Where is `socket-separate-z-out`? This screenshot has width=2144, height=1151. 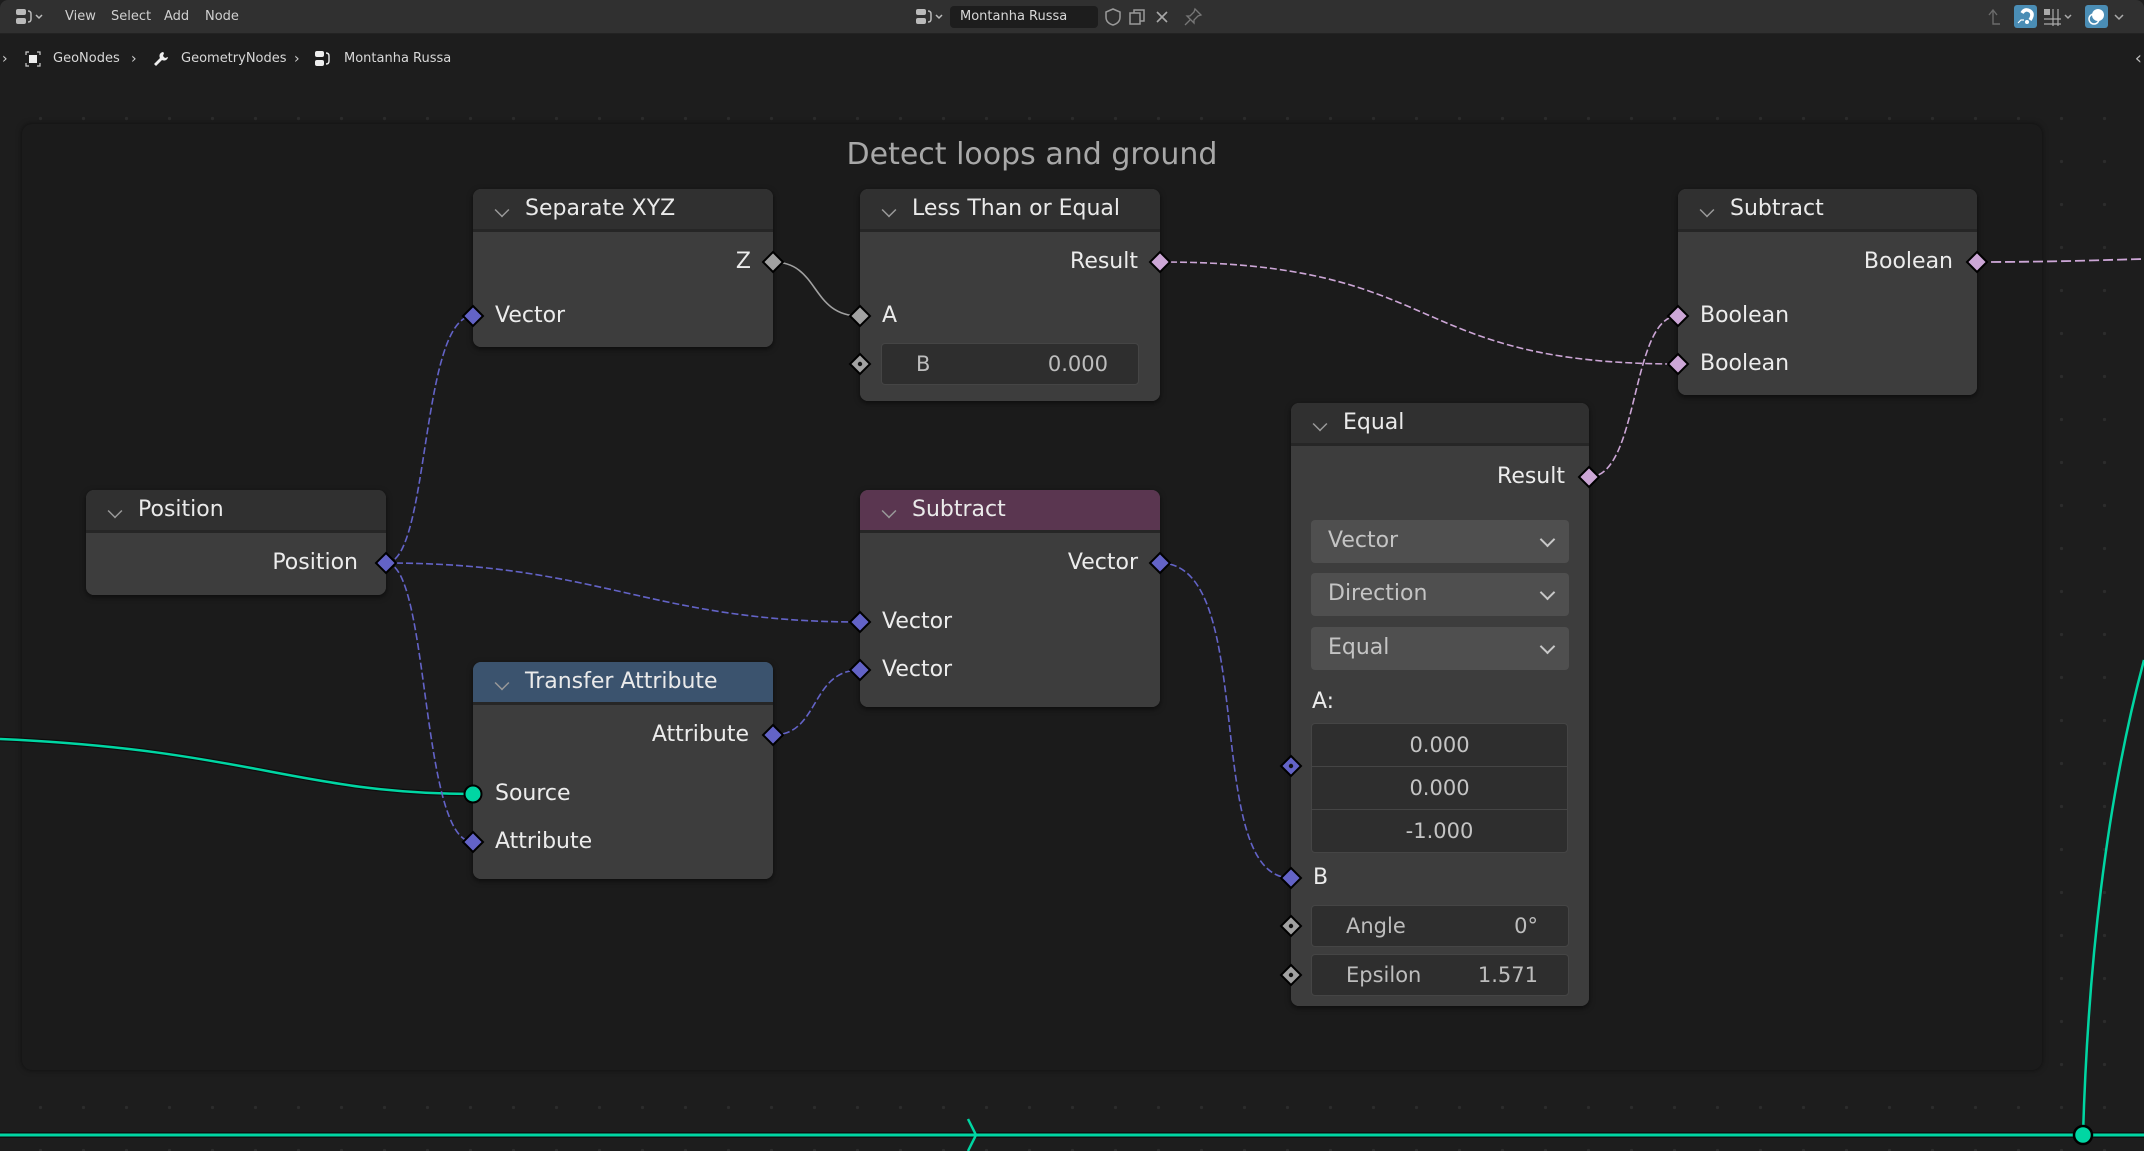 socket-separate-z-out is located at coordinates (773, 262).